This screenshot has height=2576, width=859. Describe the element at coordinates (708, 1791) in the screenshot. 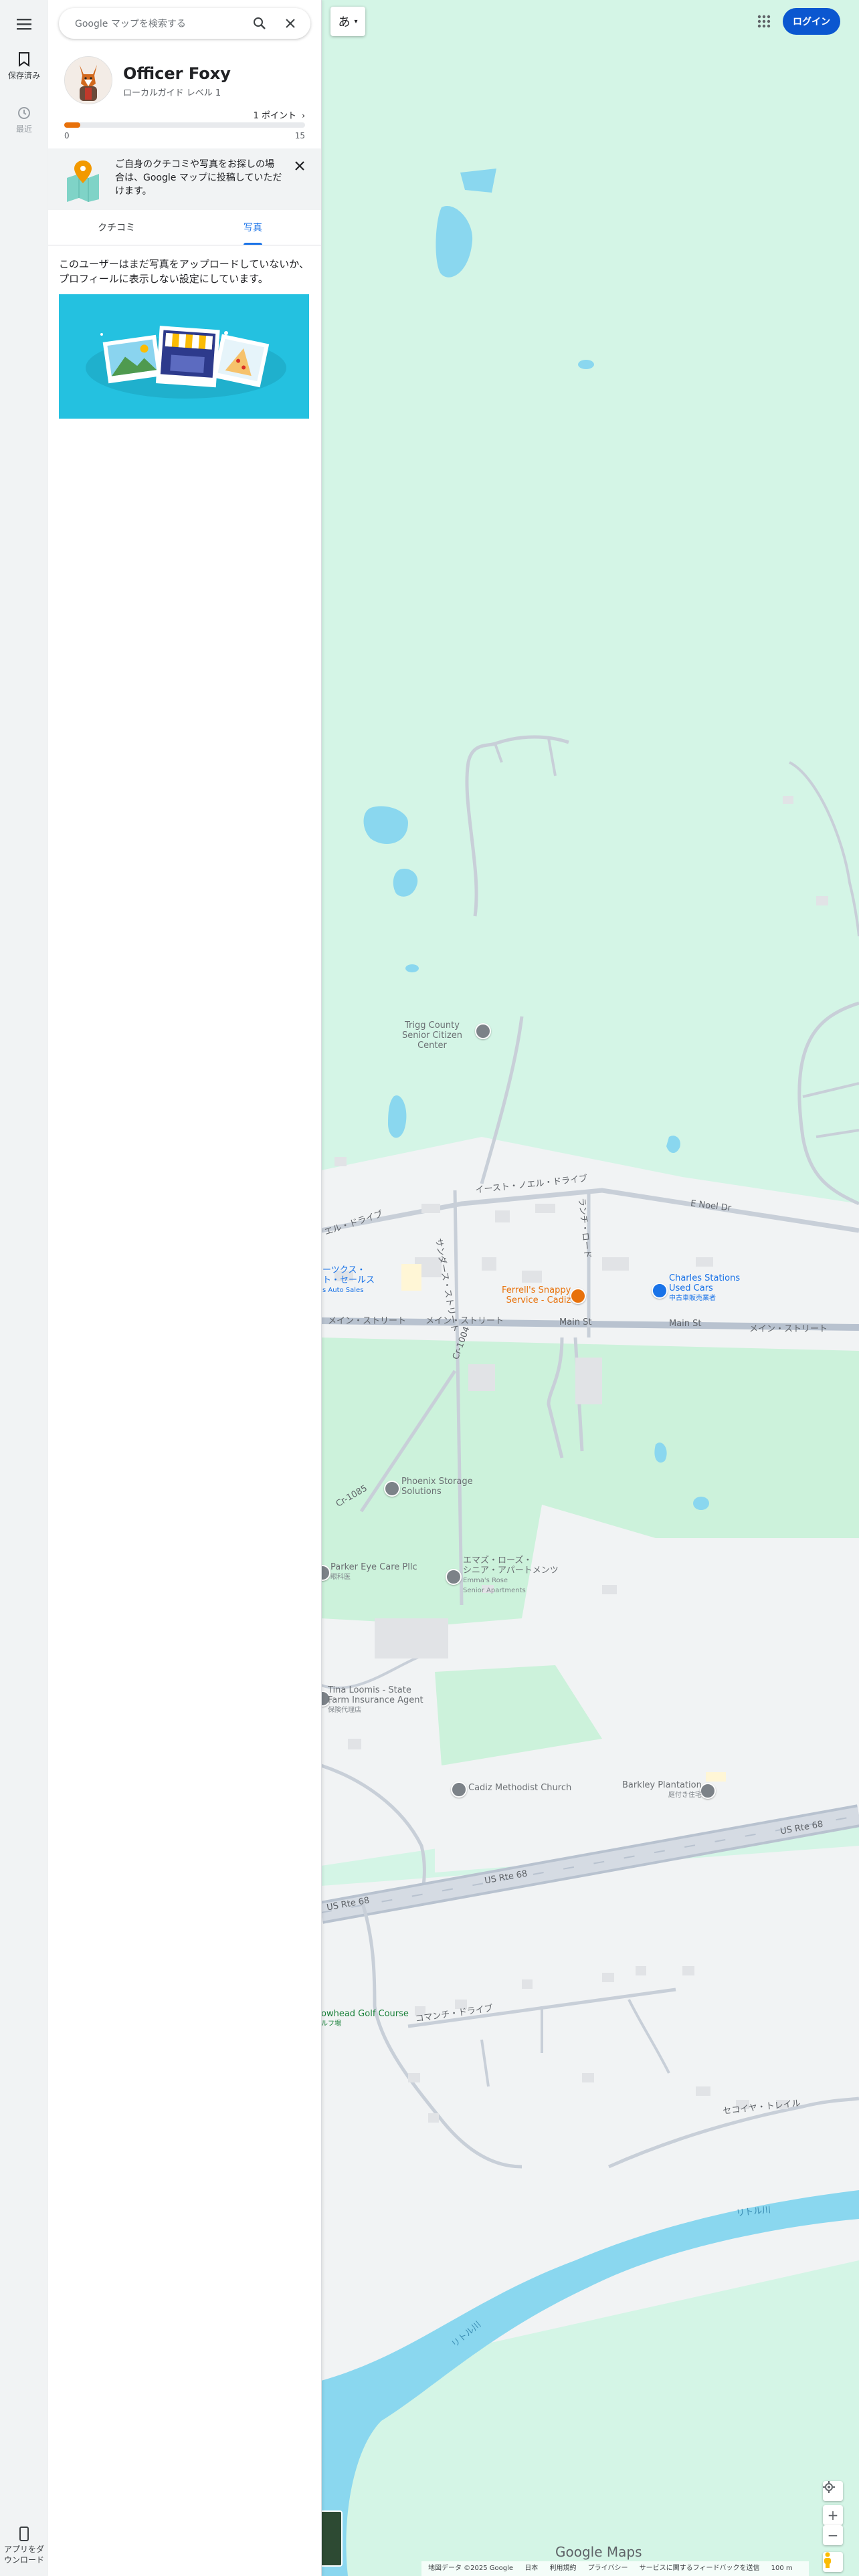

I see `poi-pin-barkley` at that location.